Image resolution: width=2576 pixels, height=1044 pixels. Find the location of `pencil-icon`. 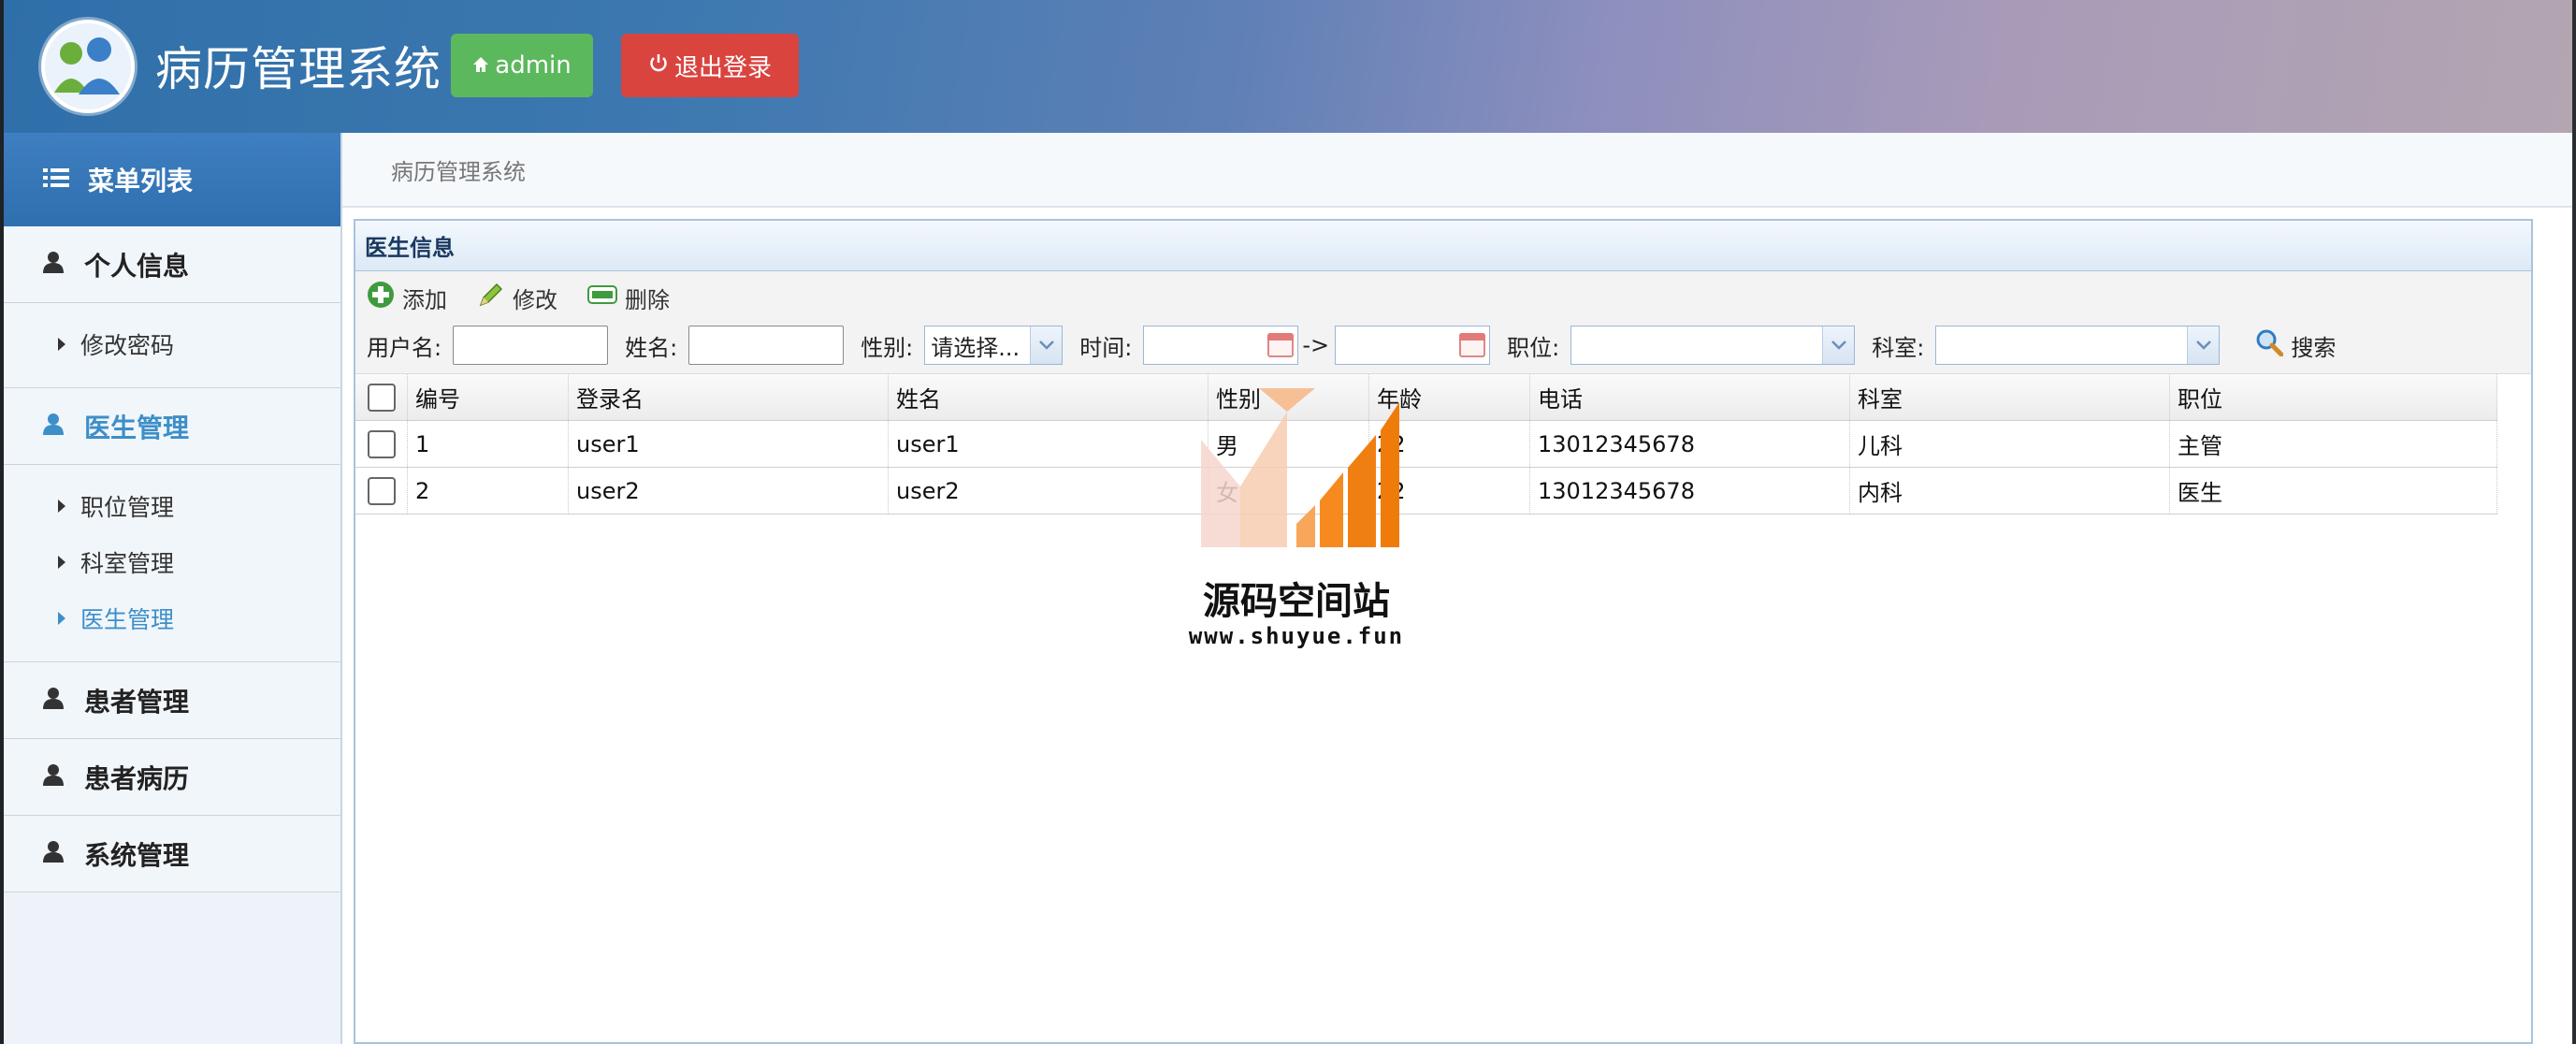

pencil-icon is located at coordinates (491, 297).